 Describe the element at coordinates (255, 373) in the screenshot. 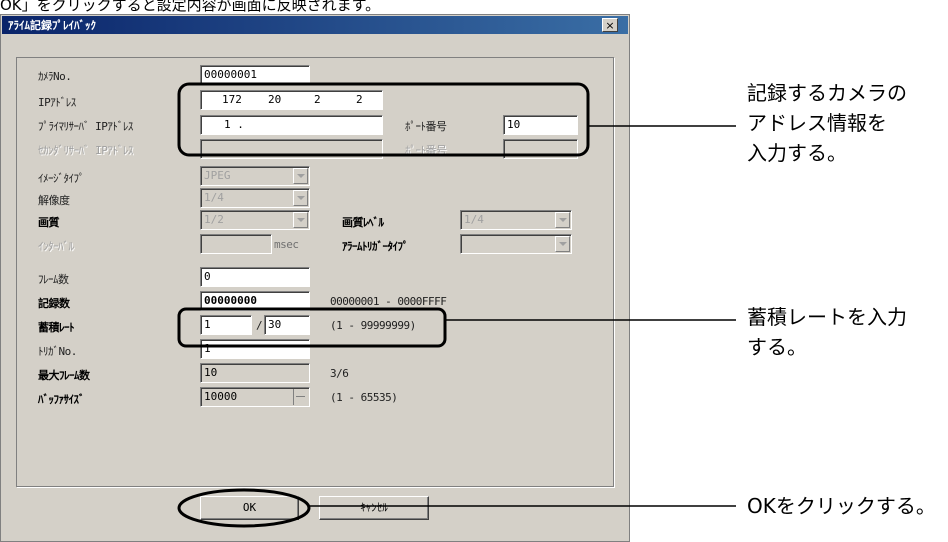

I see `max-frames-input: 10` at that location.